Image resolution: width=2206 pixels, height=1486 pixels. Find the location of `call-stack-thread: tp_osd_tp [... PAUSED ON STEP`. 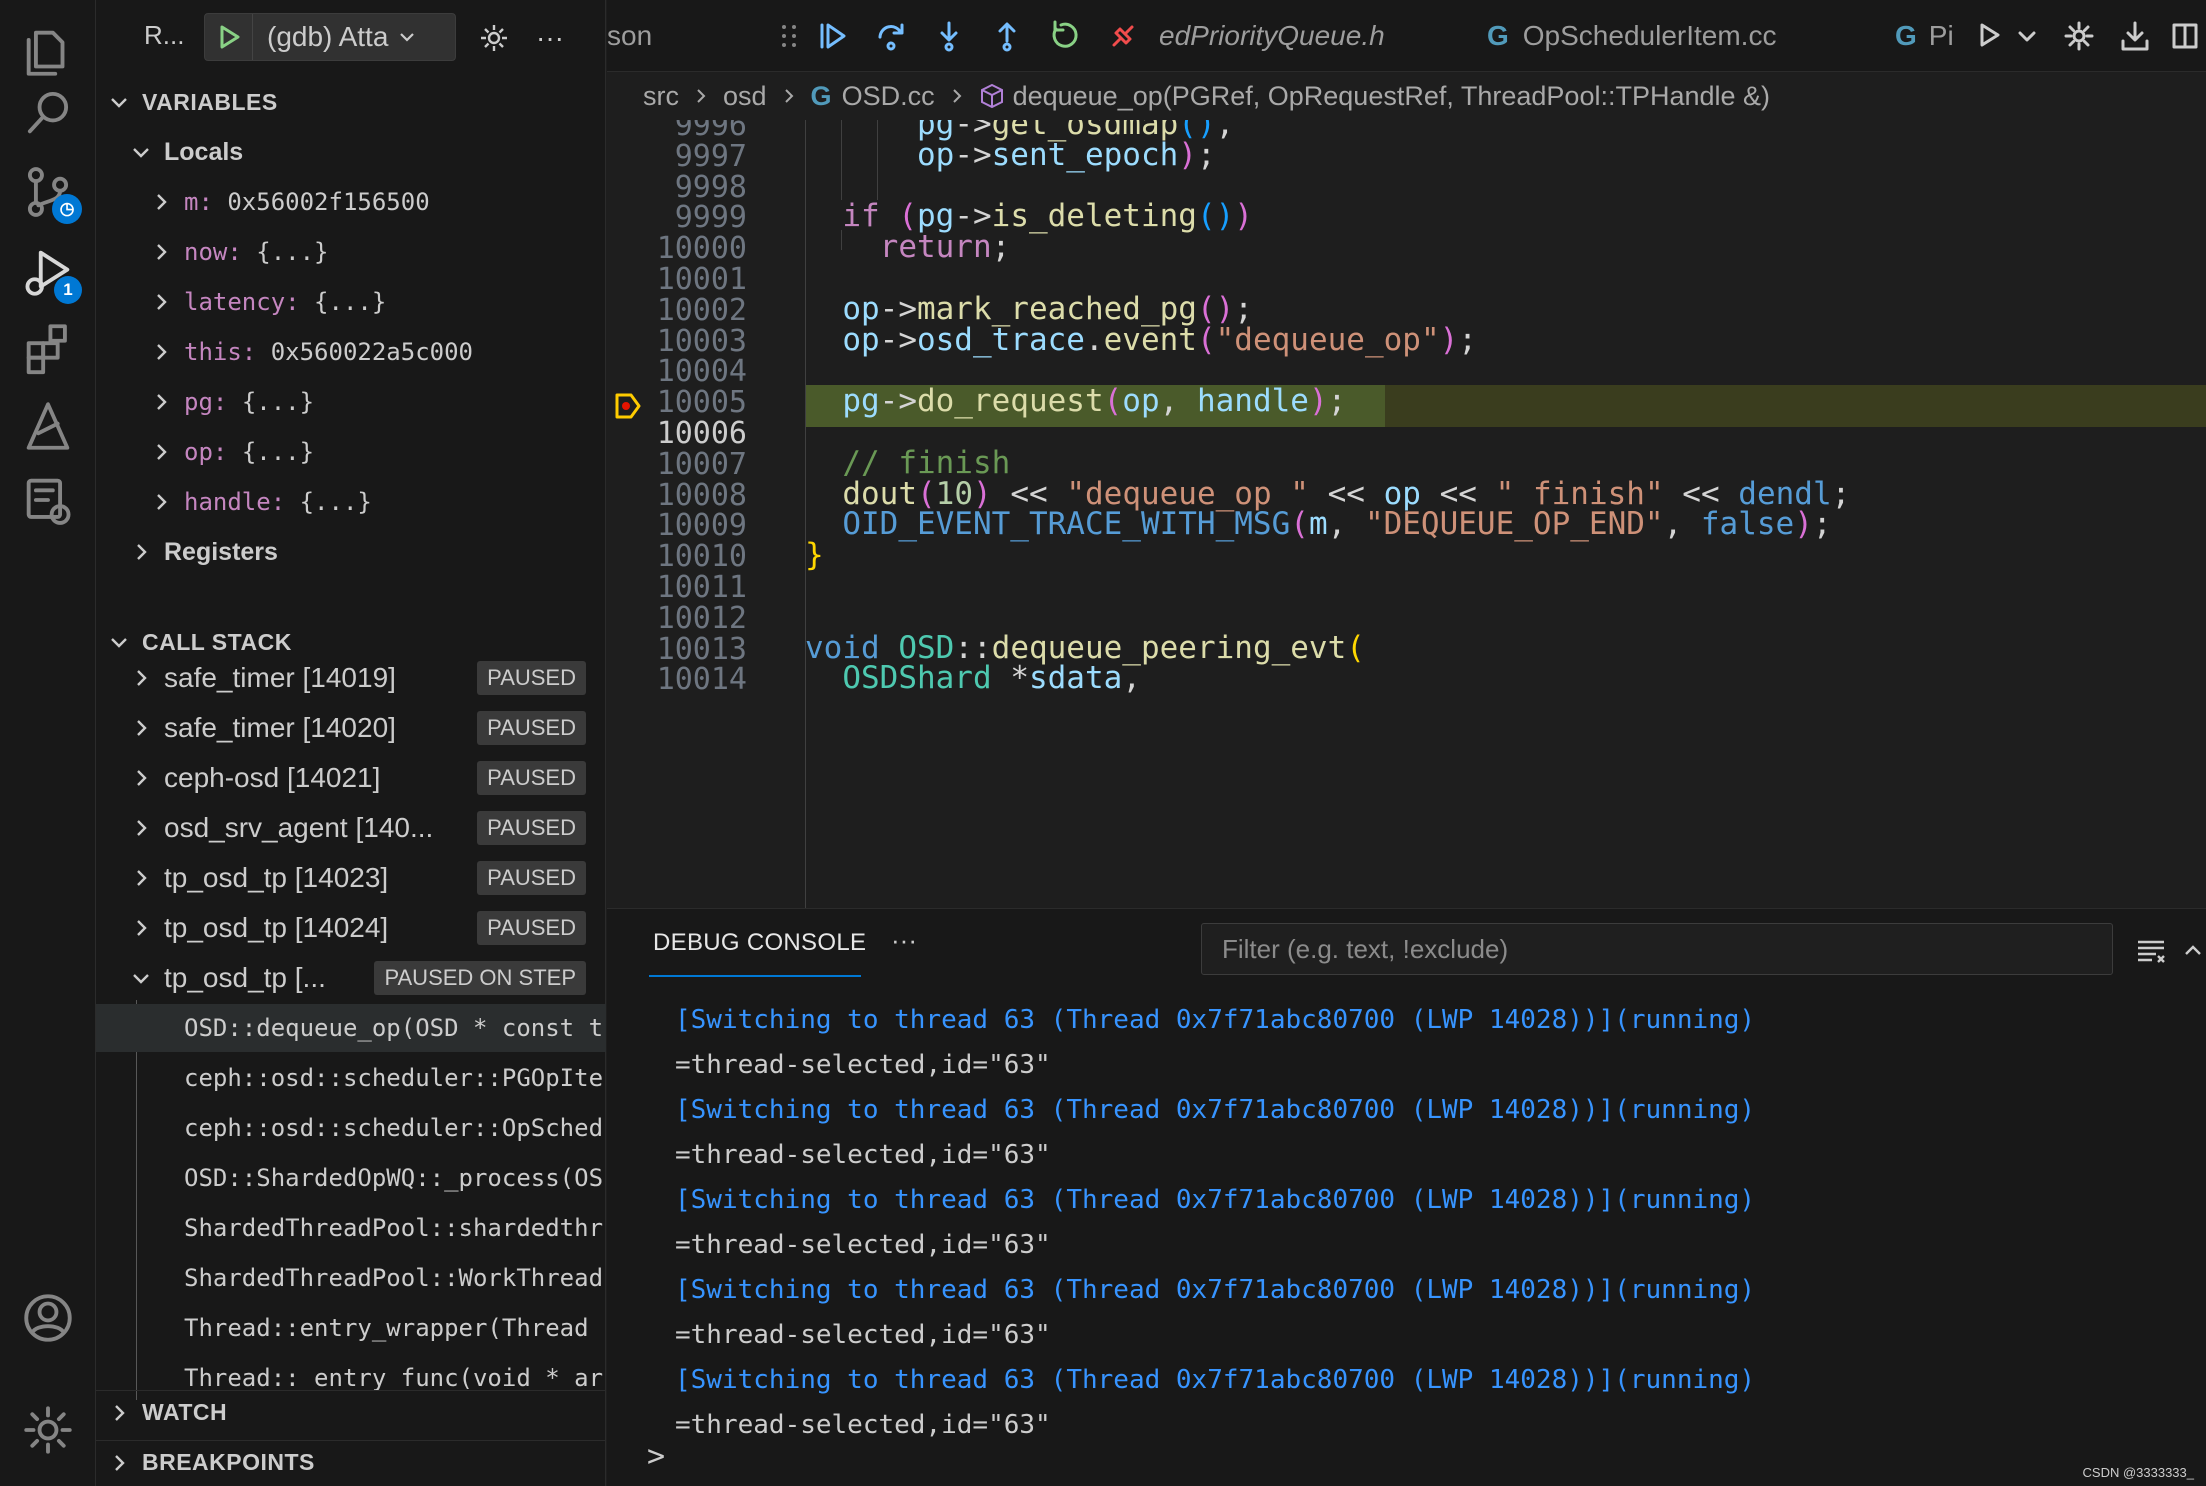

call-stack-thread: tp_osd_tp [... PAUSED ON STEP is located at coordinates (351, 978).